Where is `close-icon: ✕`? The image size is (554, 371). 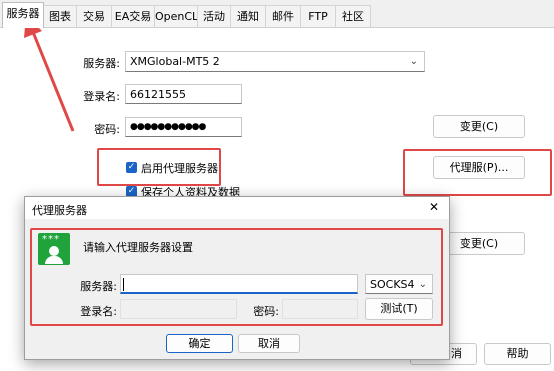
close-icon: ✕ is located at coordinates (434, 207).